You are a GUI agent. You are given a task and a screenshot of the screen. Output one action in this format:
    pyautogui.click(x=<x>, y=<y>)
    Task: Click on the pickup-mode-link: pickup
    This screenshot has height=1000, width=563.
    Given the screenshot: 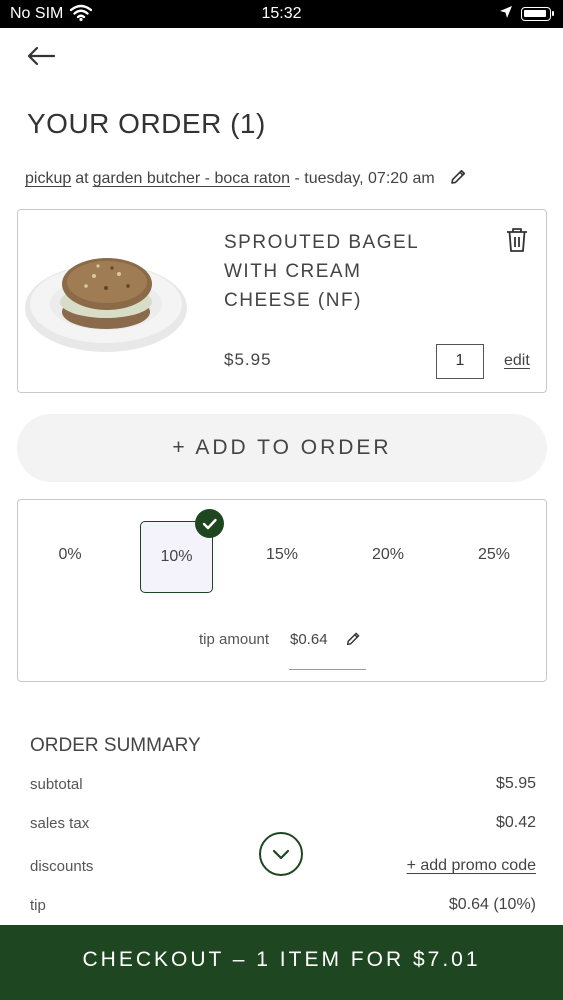 What is the action you would take?
    pyautogui.click(x=48, y=178)
    